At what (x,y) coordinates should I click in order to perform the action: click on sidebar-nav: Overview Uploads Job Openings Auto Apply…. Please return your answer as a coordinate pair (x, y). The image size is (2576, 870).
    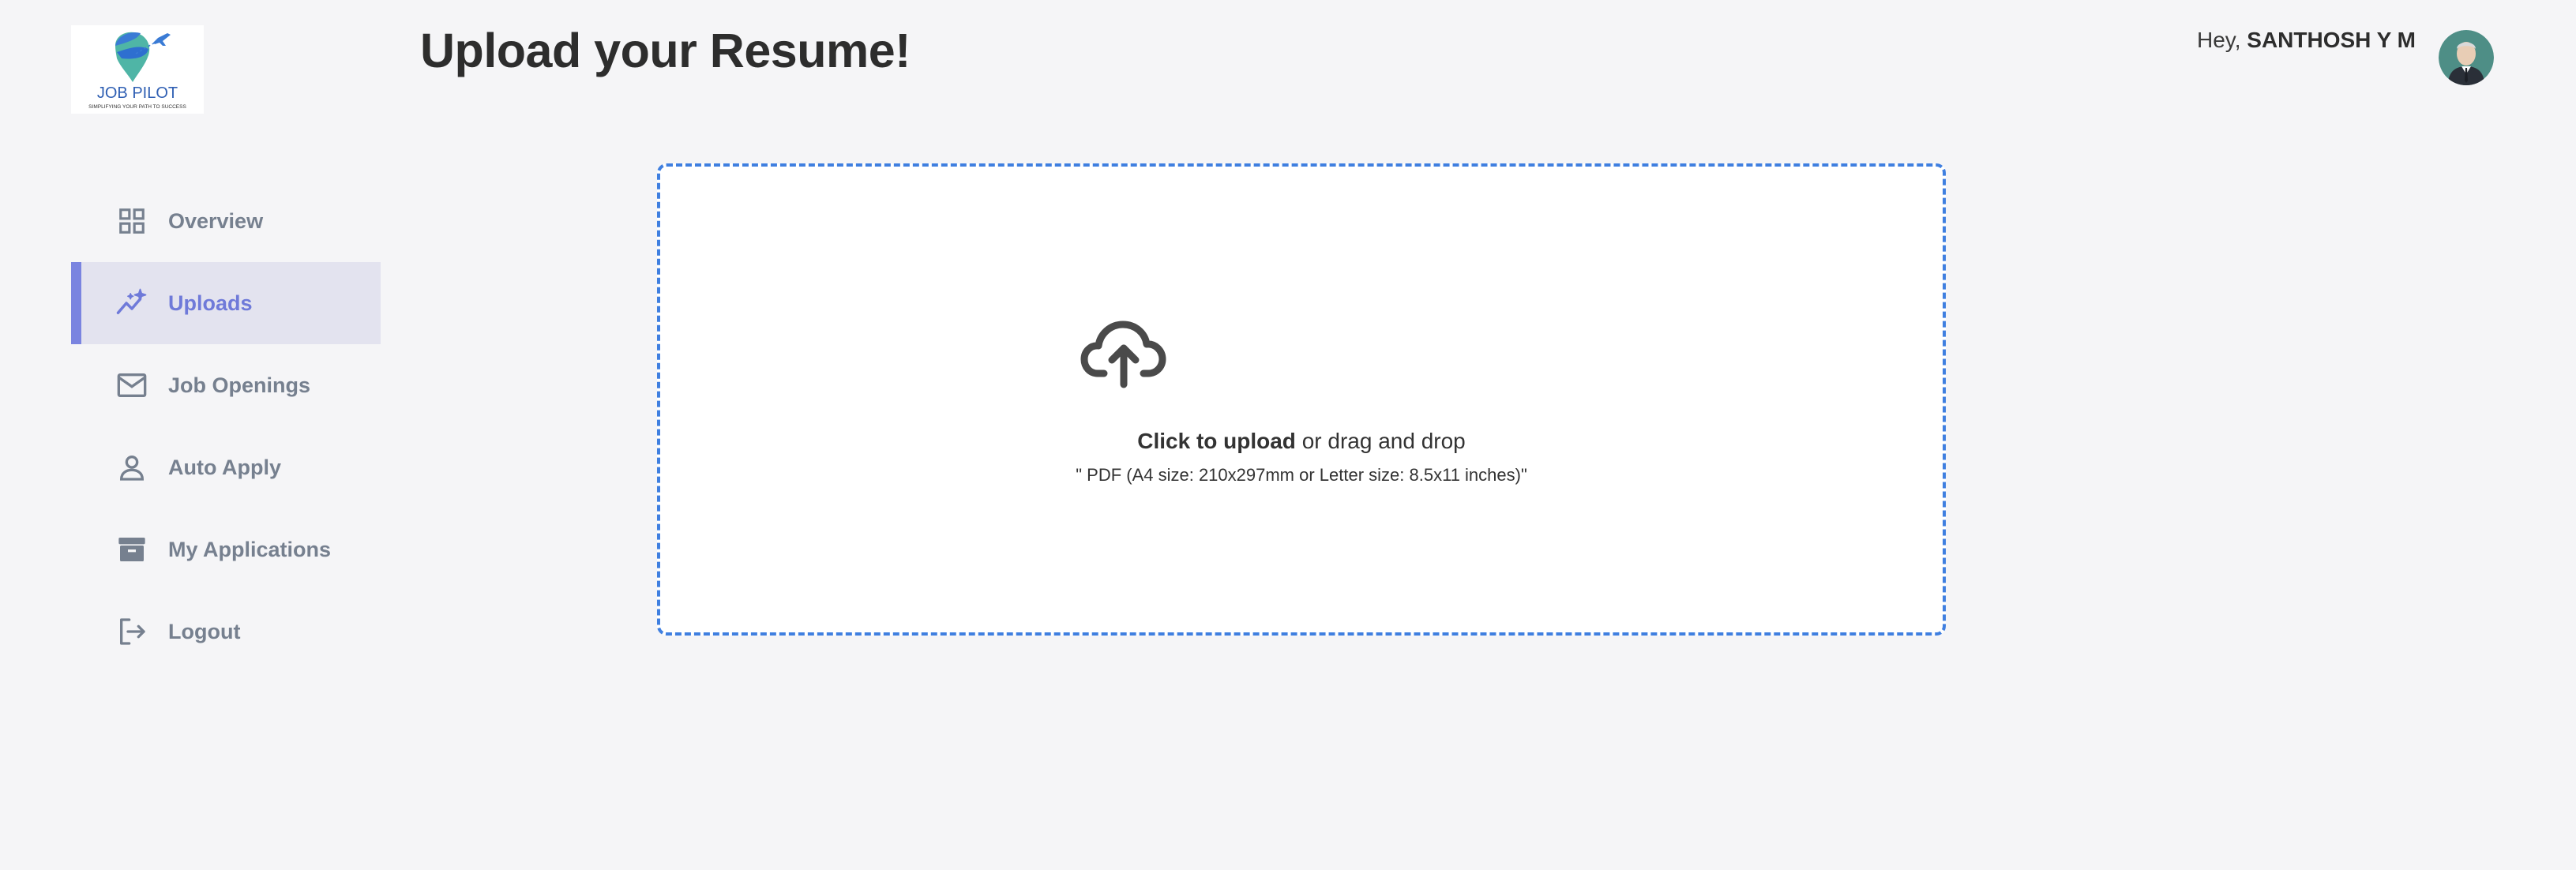
    Looking at the image, I should click on (226, 426).